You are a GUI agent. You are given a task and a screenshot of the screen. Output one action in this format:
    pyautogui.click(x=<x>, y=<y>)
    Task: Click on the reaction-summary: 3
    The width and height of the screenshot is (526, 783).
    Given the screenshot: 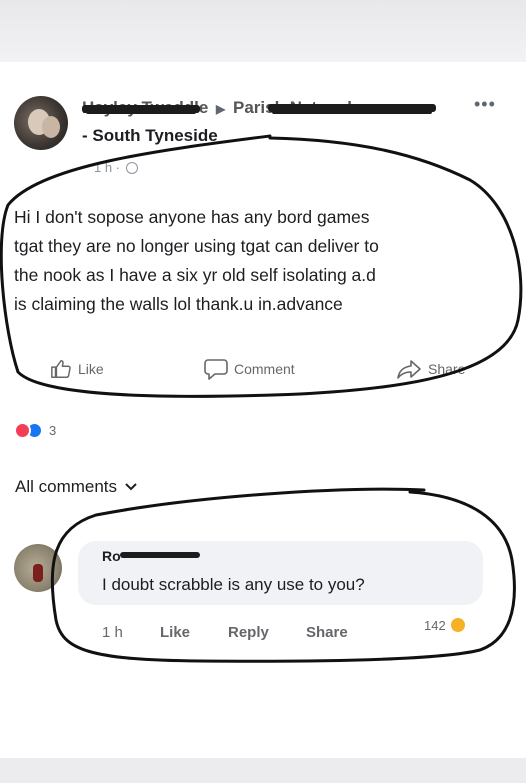 What is the action you would take?
    pyautogui.click(x=35, y=430)
    